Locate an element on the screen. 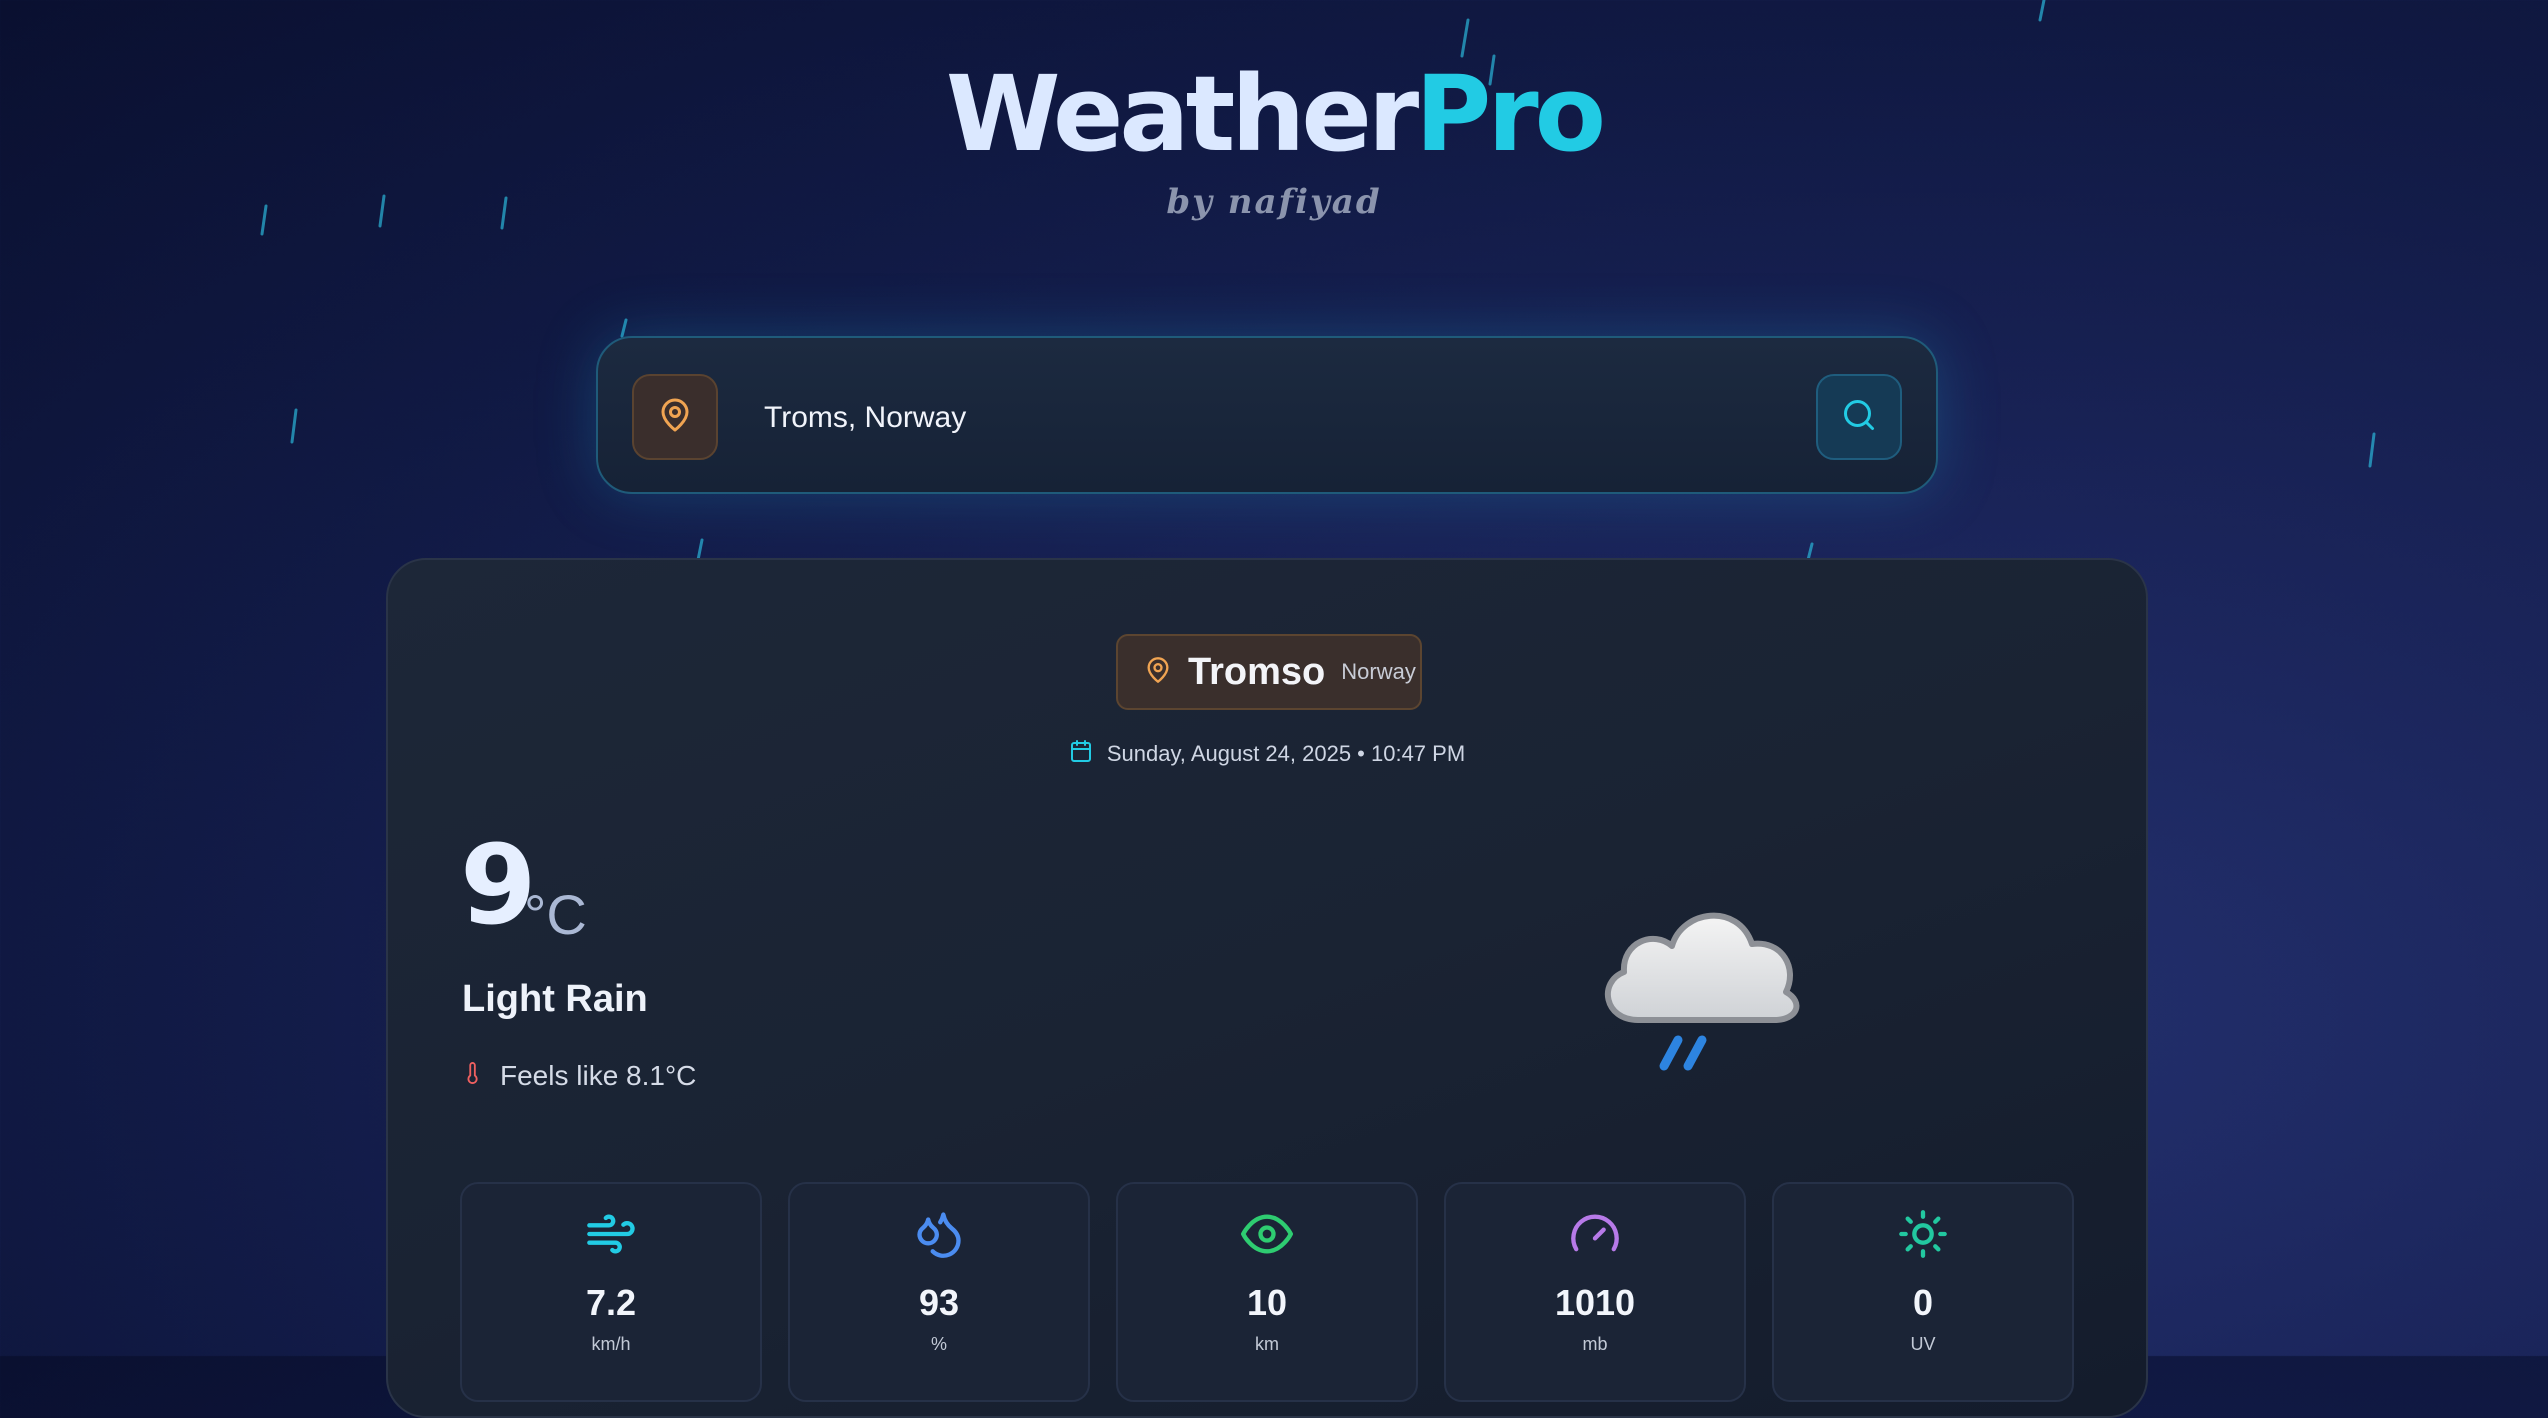 Image resolution: width=2548 pixels, height=1418 pixels. app-title-part1: Weather is located at coordinates (1182, 114).